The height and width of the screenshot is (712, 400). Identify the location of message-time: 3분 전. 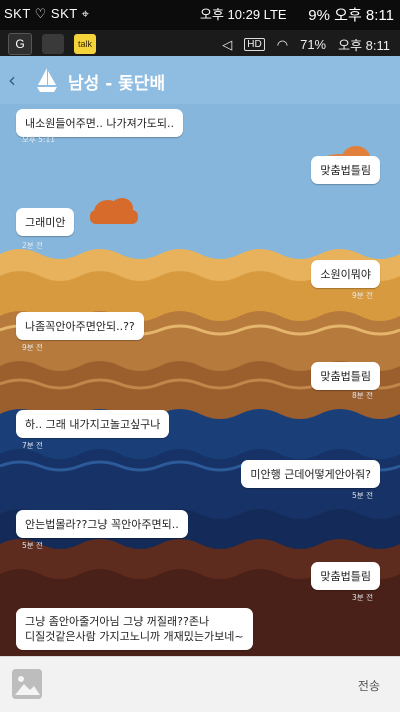
(362, 597).